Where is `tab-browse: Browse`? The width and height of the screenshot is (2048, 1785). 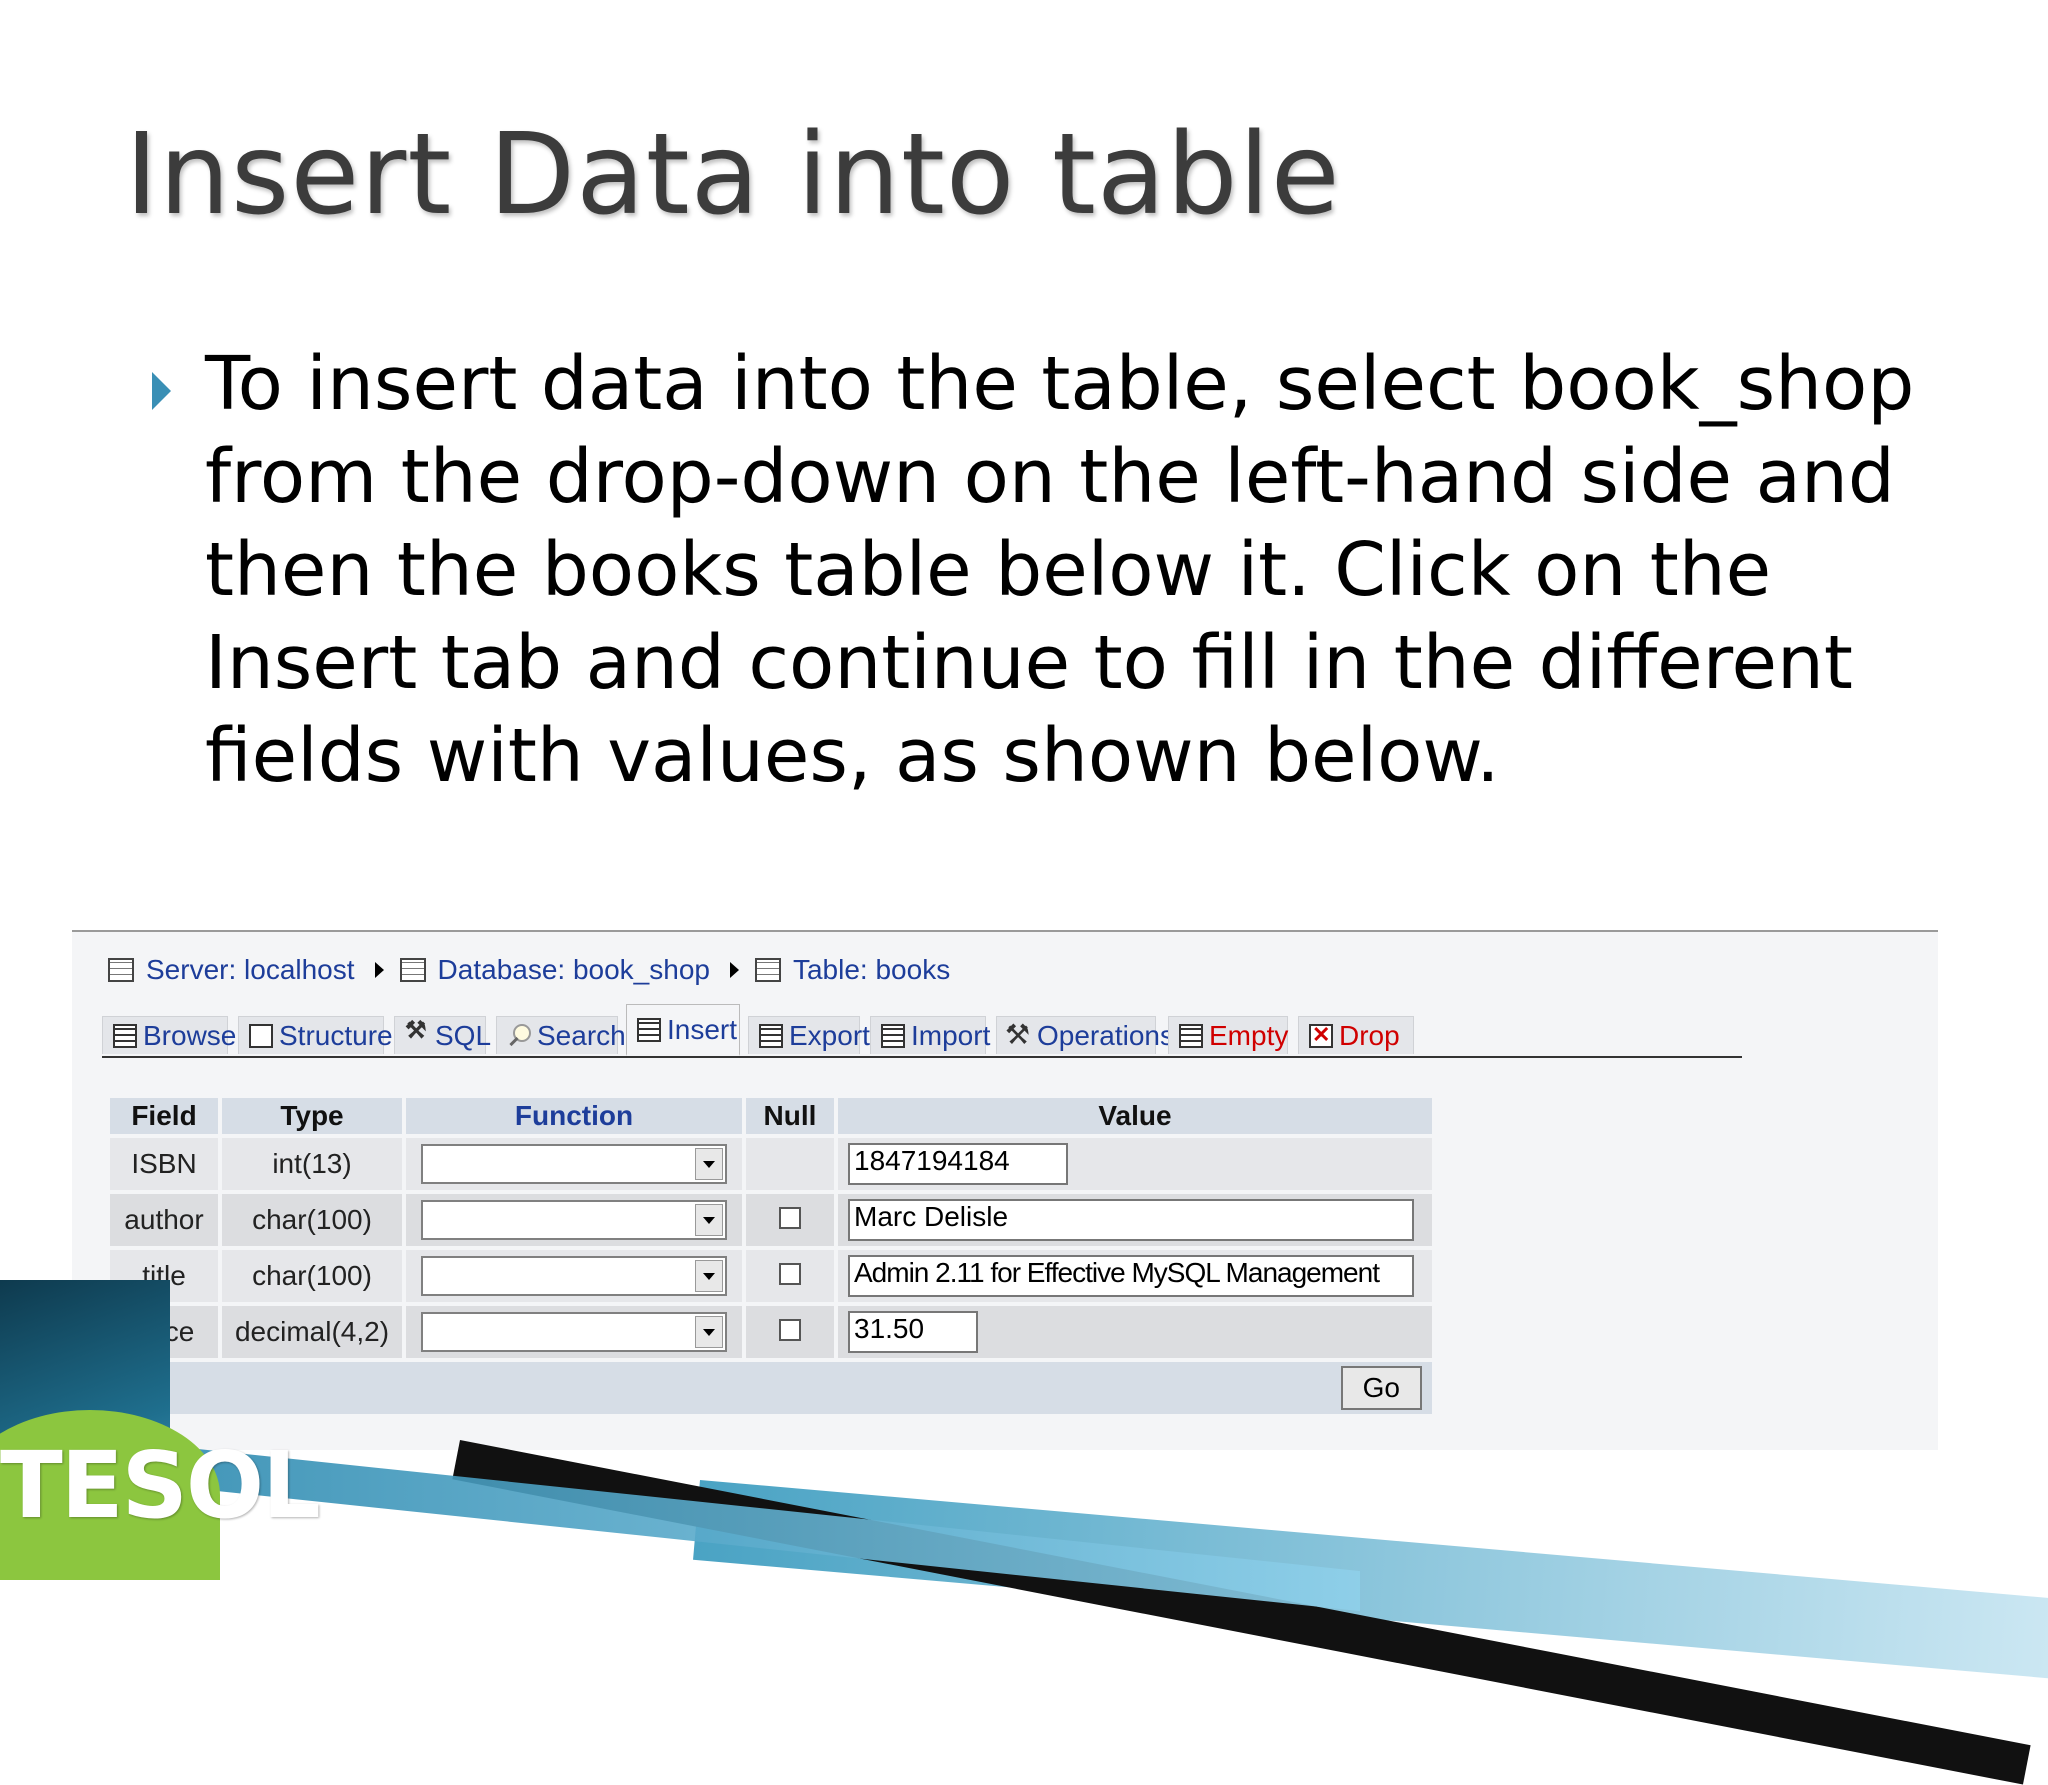 tab-browse: Browse is located at coordinates (169, 1035).